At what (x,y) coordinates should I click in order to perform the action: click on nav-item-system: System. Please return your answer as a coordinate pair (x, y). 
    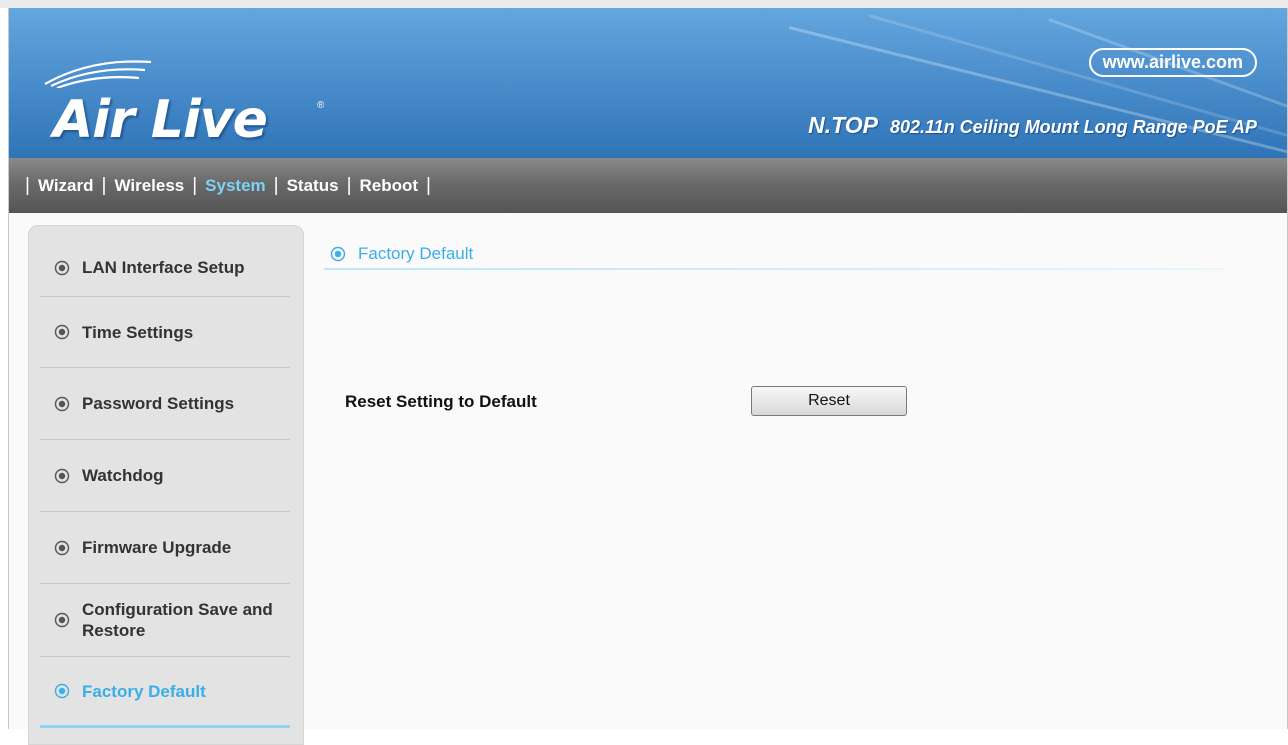
    Looking at the image, I should click on (235, 186).